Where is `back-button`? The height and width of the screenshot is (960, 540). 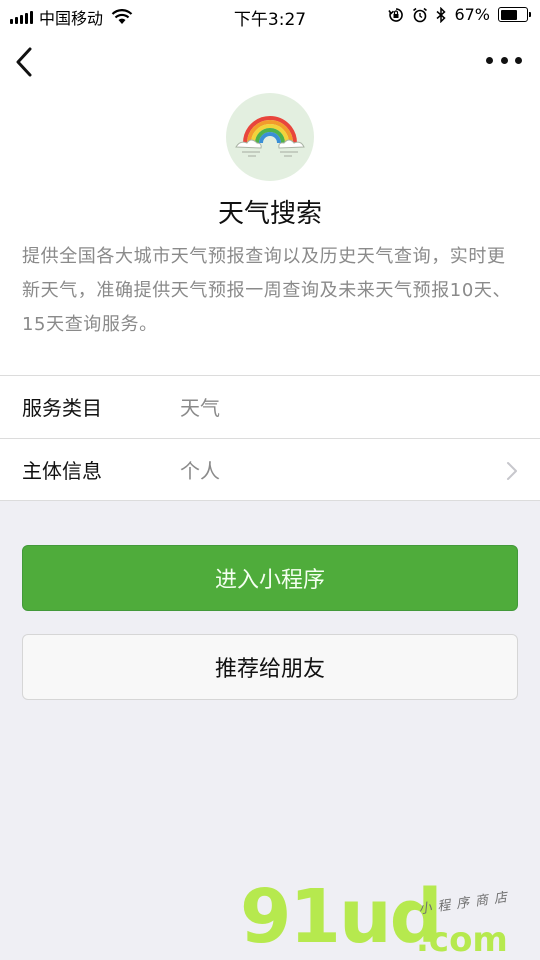 back-button is located at coordinates (26, 62).